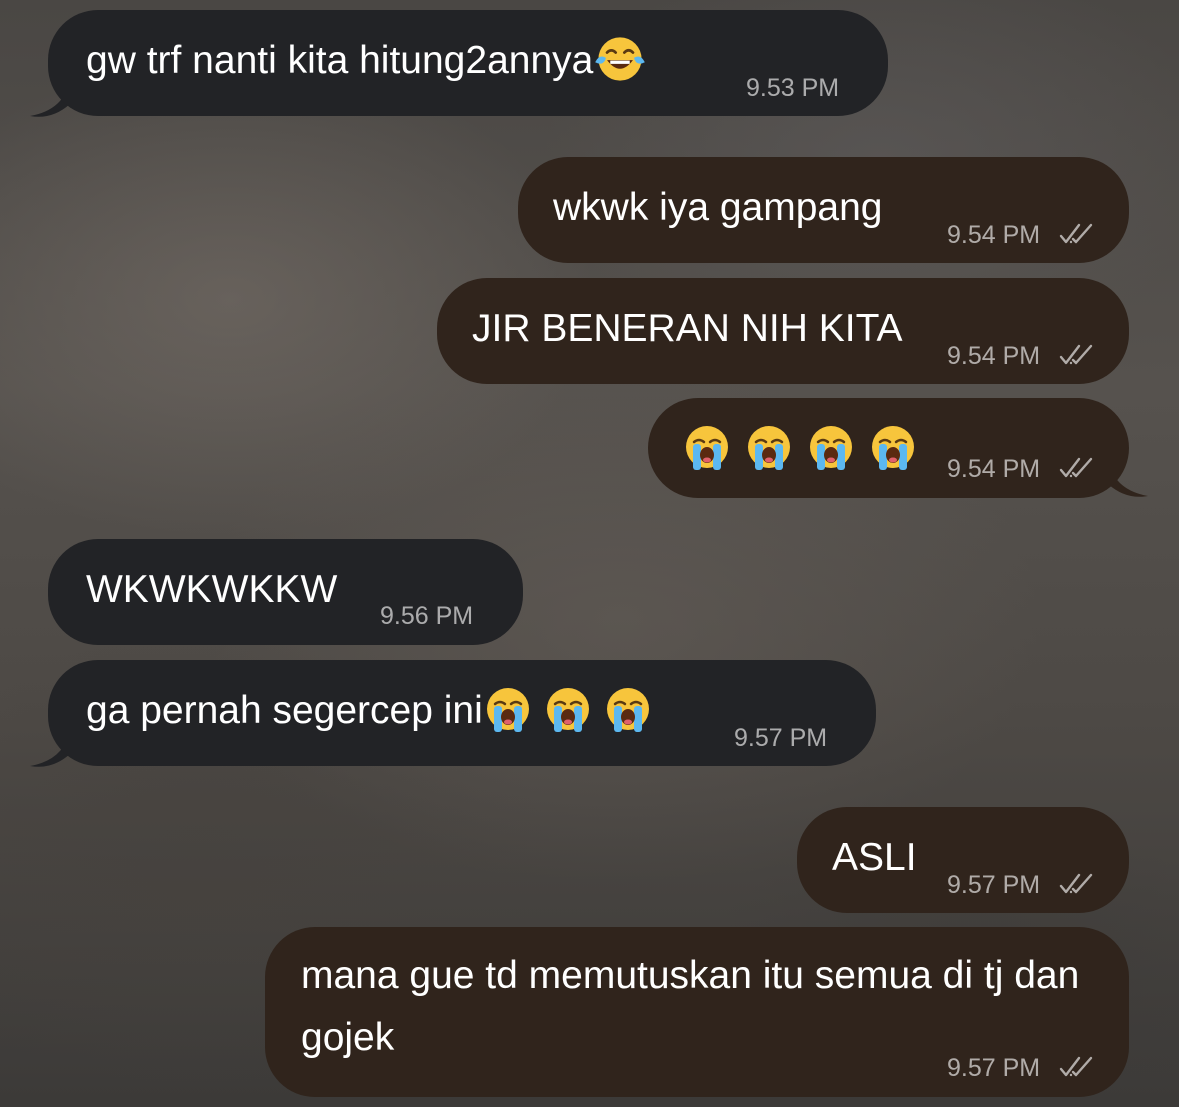  What do you see at coordinates (802, 449) in the screenshot?
I see `message-emojis` at bounding box center [802, 449].